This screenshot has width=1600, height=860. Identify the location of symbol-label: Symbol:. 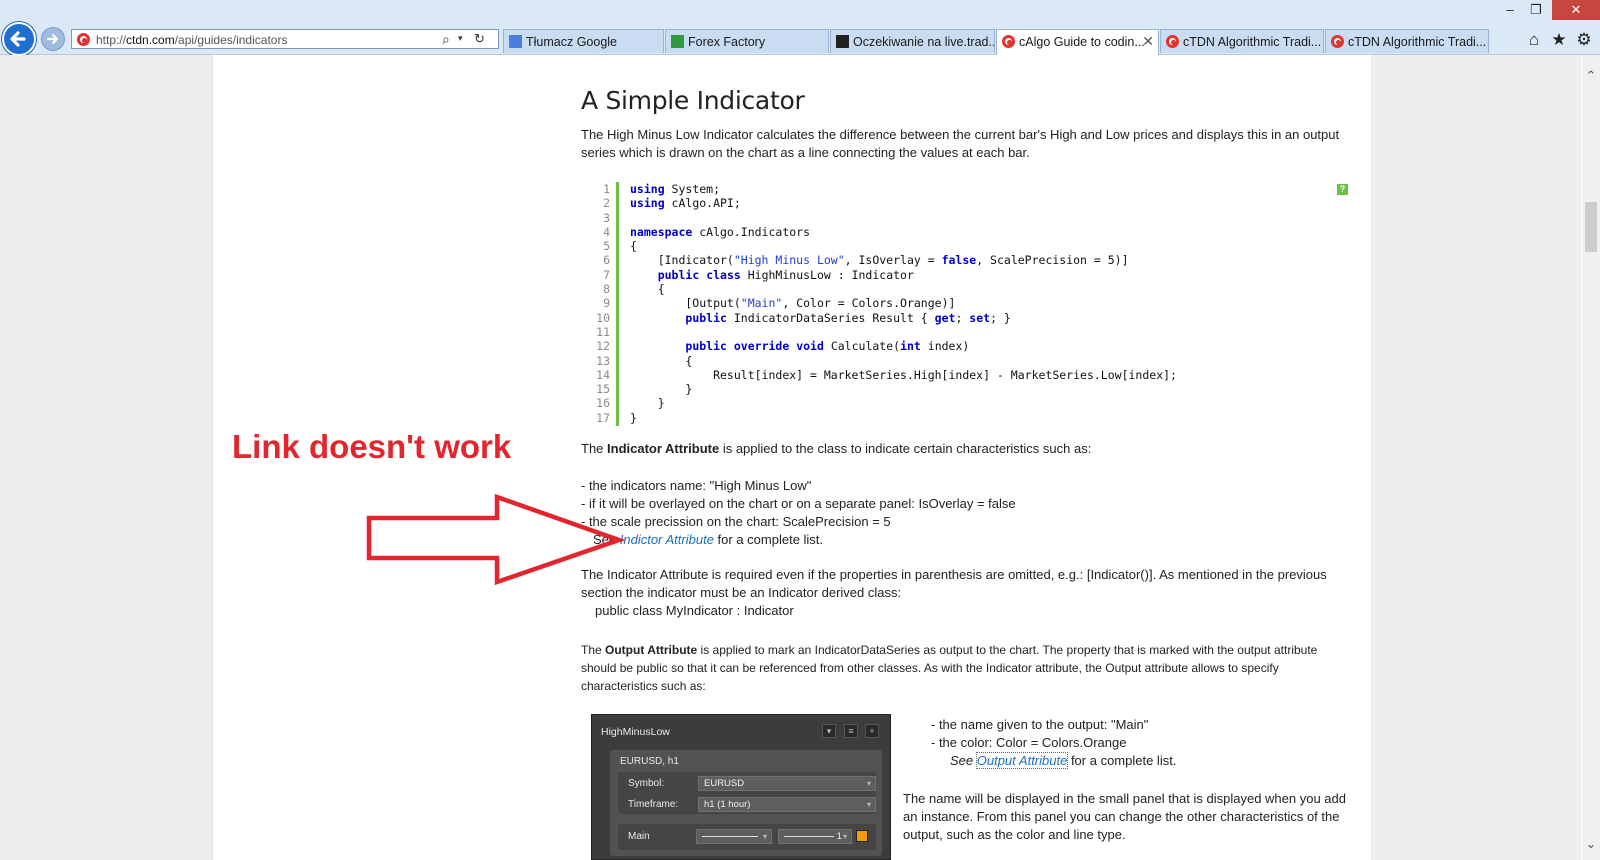
(646, 783).